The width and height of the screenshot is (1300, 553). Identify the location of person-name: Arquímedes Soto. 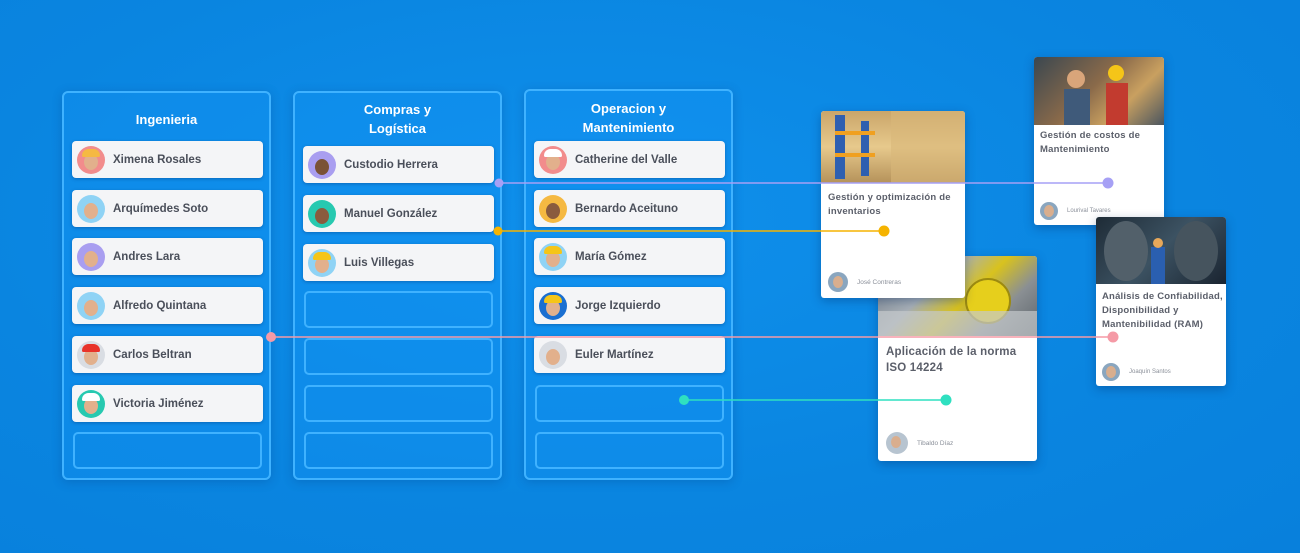
(161, 208).